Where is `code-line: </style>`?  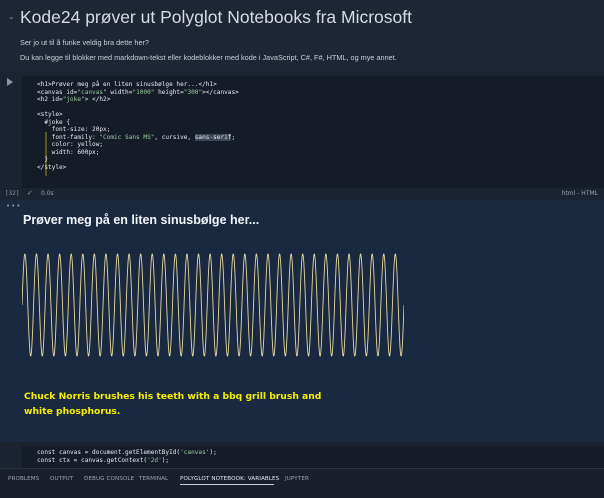 code-line: </style> is located at coordinates (52, 167).